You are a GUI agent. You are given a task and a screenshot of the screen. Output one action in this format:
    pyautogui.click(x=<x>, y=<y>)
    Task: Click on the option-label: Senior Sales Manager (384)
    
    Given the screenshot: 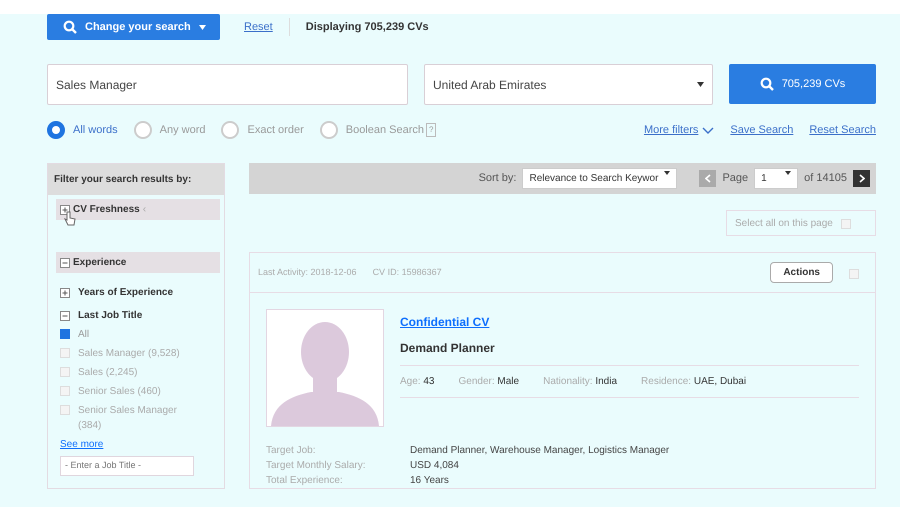 What is the action you would take?
    pyautogui.click(x=128, y=418)
    